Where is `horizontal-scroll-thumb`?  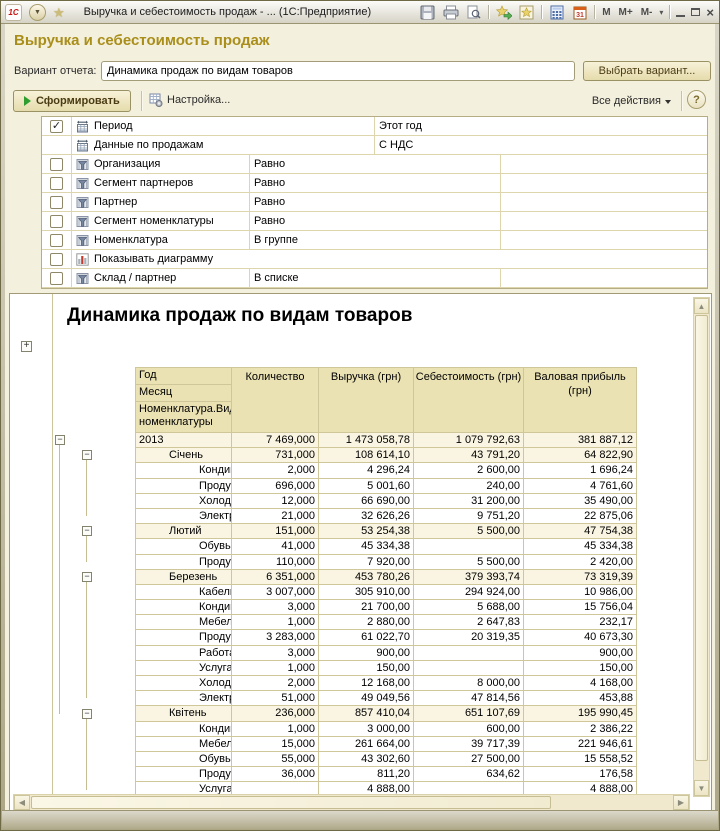
horizontal-scroll-thumb is located at coordinates (291, 802).